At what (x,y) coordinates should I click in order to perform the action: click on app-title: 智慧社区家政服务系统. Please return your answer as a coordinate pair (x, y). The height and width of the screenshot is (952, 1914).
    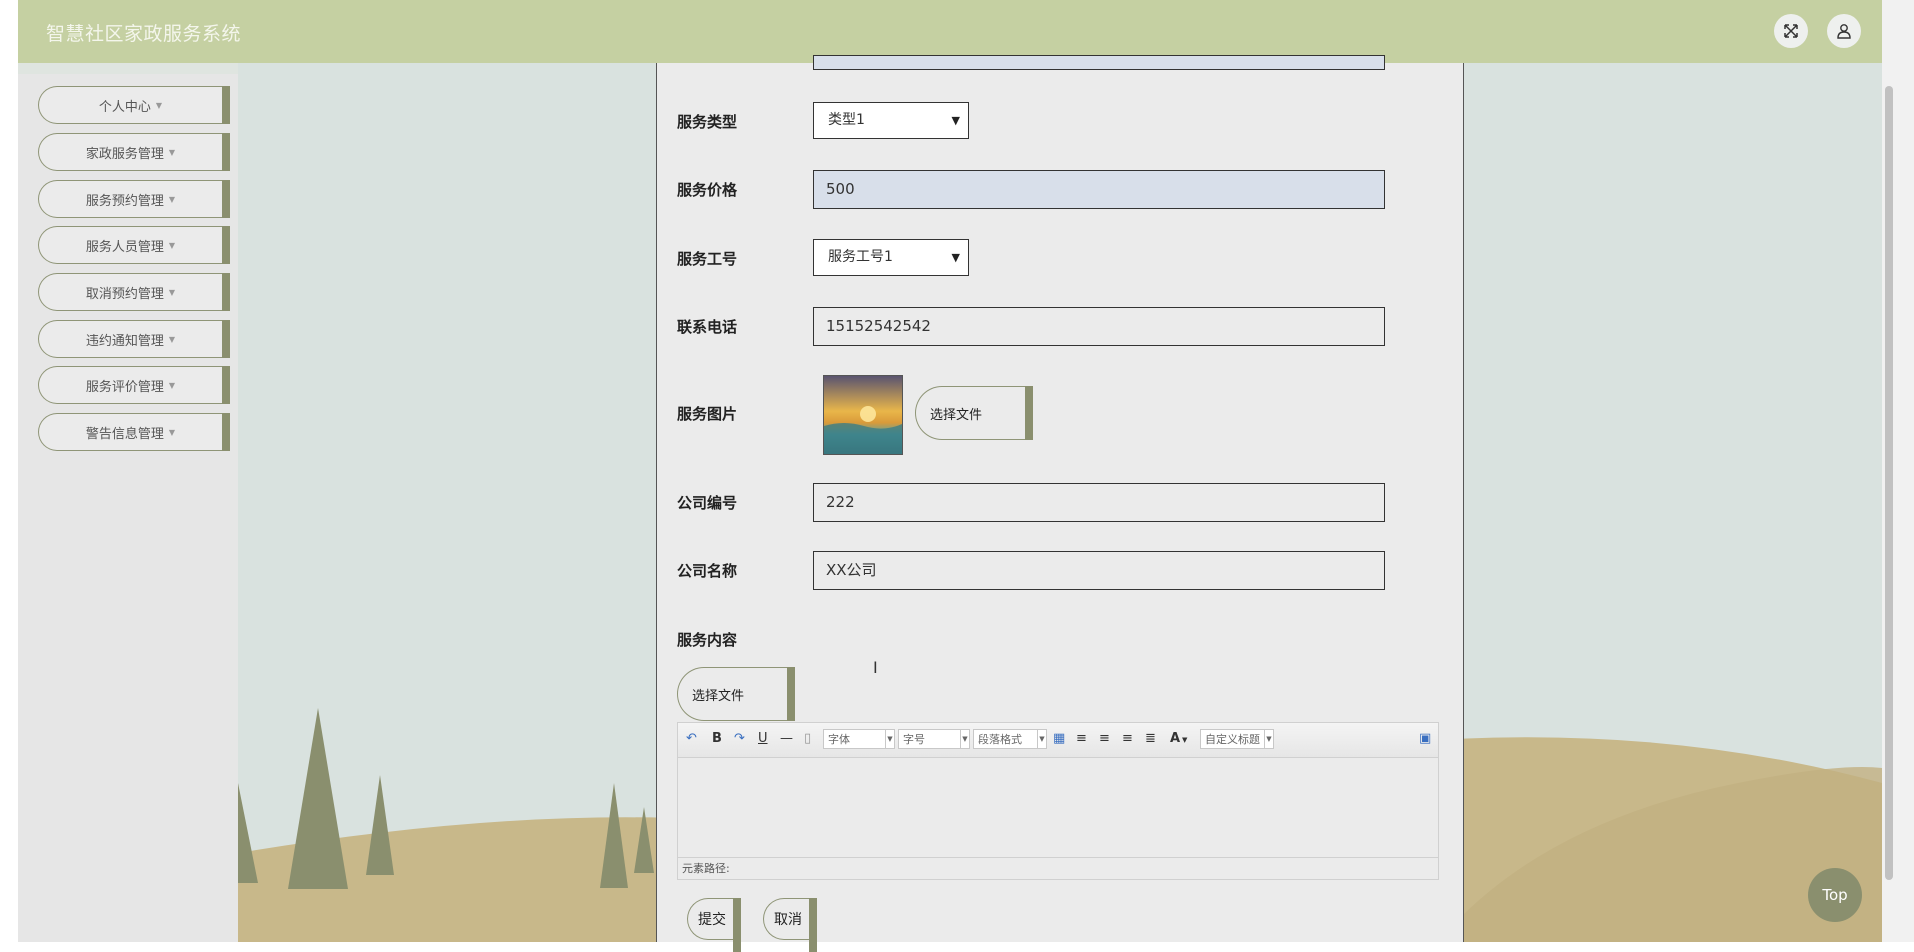
    Looking at the image, I should click on (144, 34).